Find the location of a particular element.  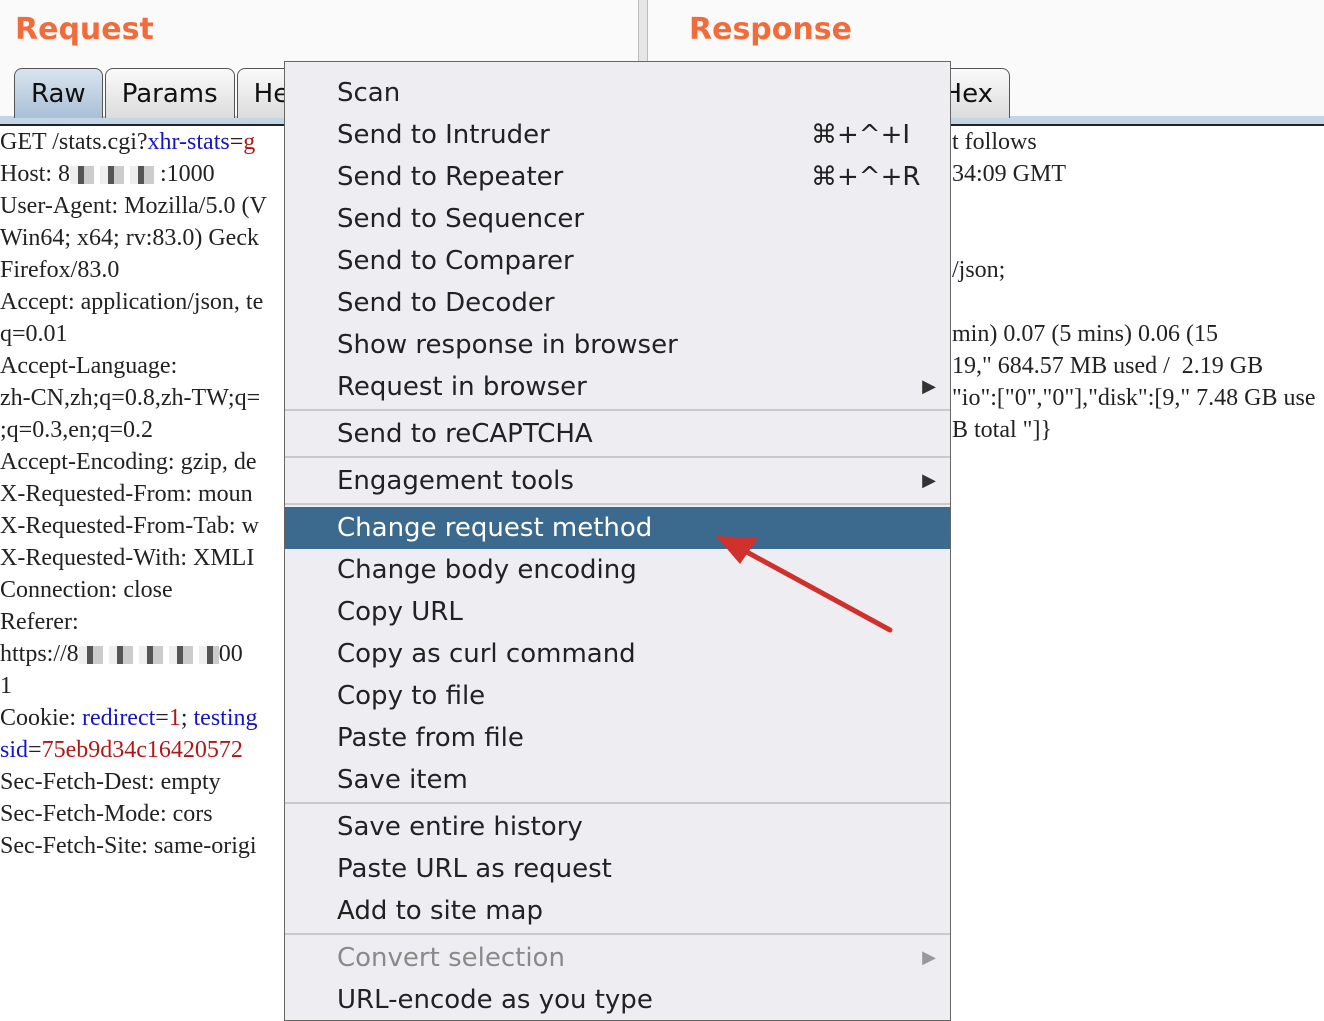

text: ;q=0.3,en;q=0.2 is located at coordinates (77, 430).